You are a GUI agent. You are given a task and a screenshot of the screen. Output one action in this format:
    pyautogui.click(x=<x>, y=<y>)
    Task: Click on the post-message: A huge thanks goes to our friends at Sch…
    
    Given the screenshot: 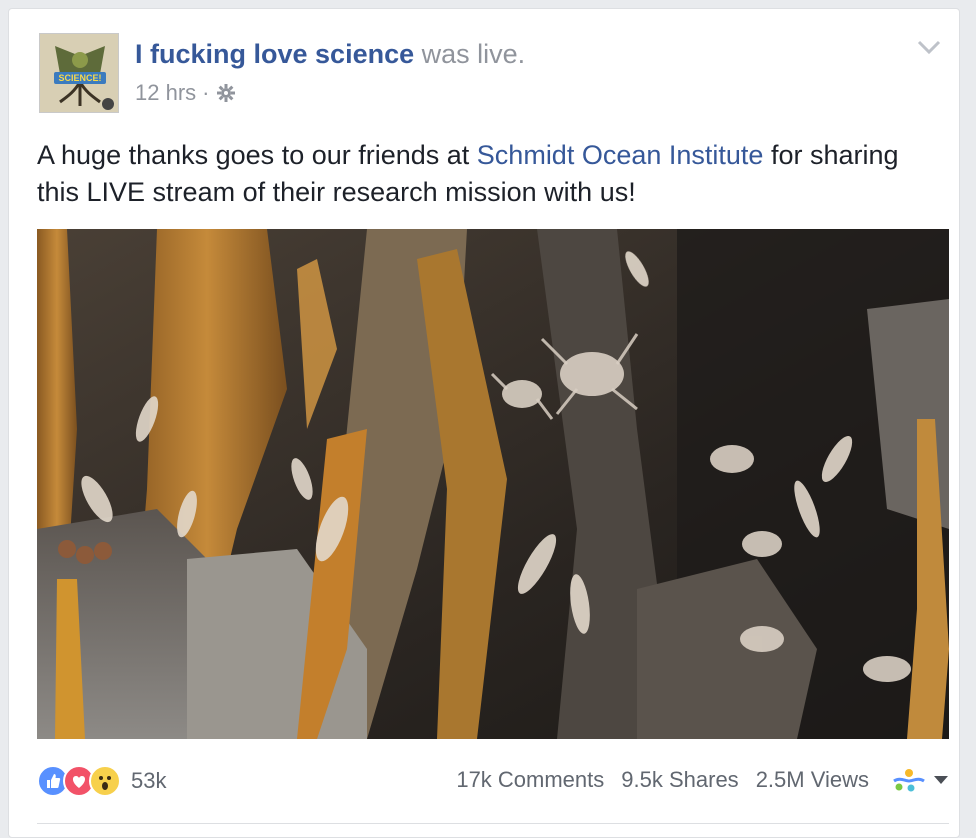 What is the action you would take?
    pyautogui.click(x=487, y=174)
    